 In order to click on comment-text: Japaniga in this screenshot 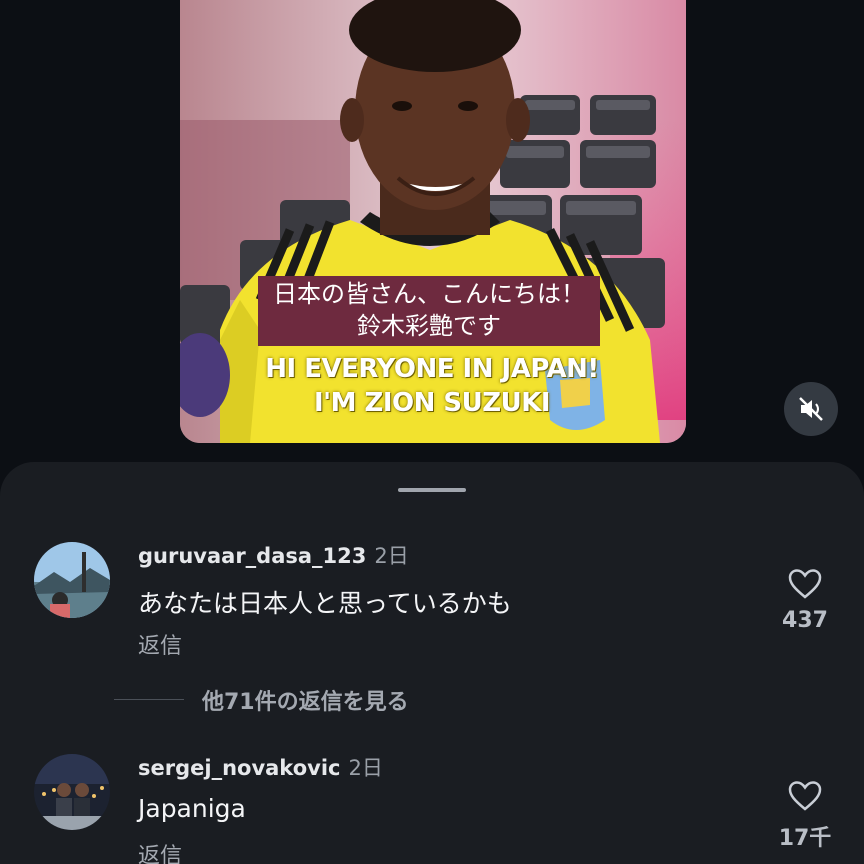, I will do `click(192, 808)`.